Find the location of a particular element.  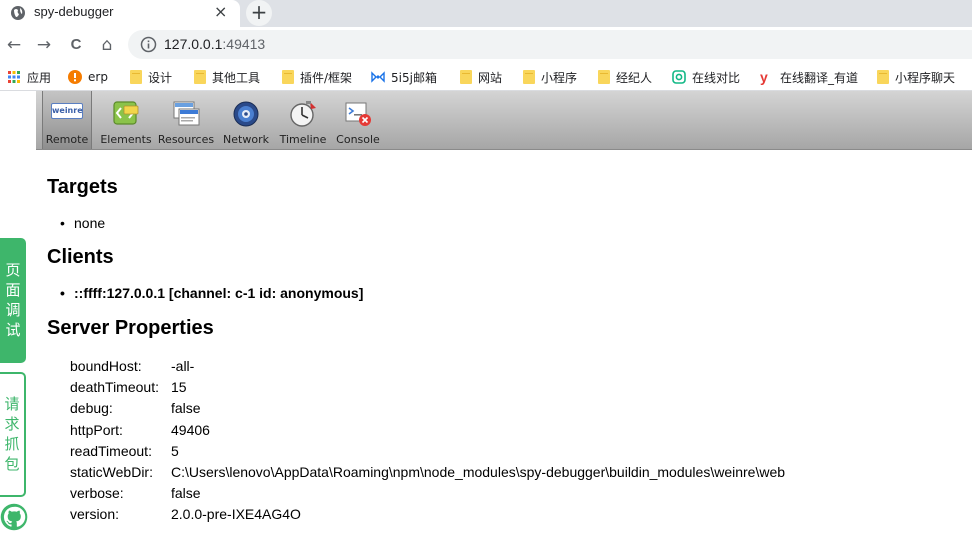

property-key: version: is located at coordinates (95, 514).